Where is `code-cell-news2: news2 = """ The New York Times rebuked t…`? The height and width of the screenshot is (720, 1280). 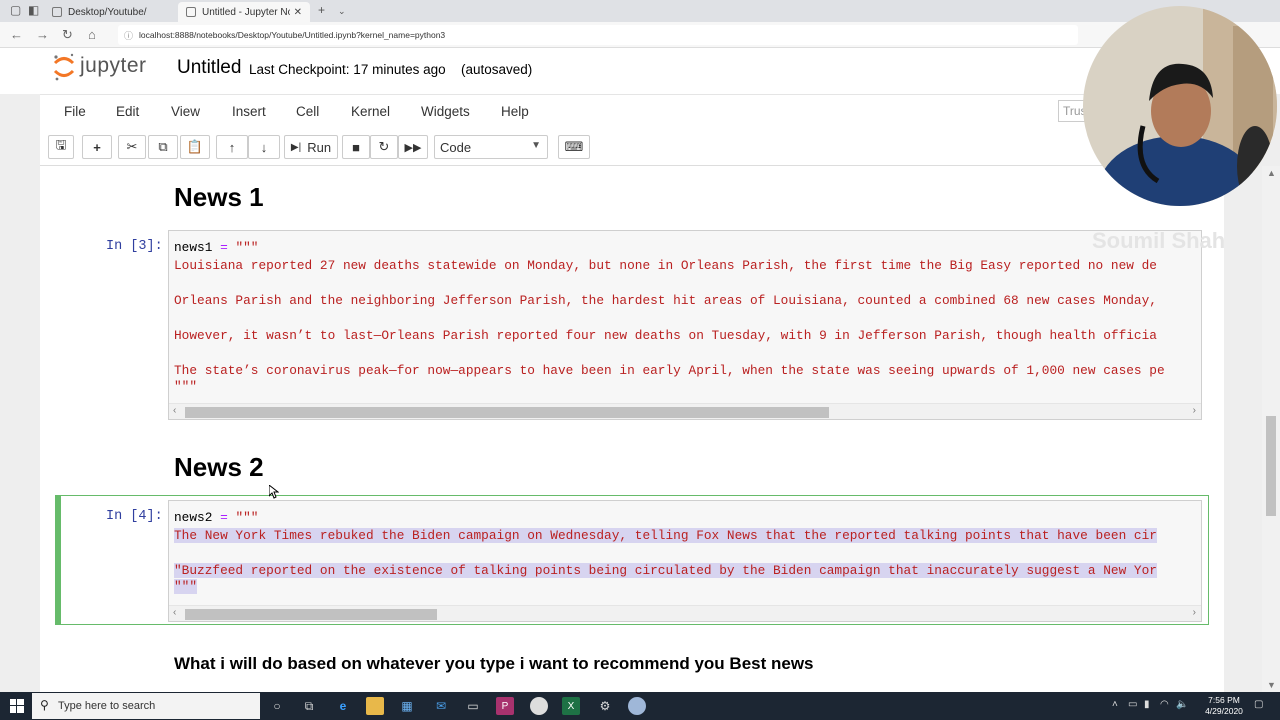
code-cell-news2: news2 = """ The New York Times rebuked t… is located at coordinates (685, 561).